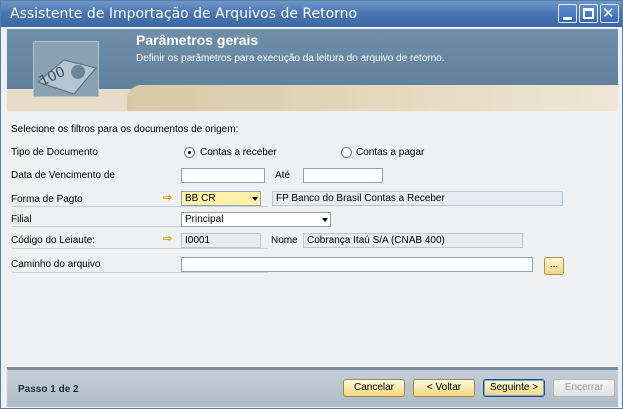 This screenshot has height=409, width=623. Describe the element at coordinates (567, 13) in the screenshot. I see `minimize-button` at that location.